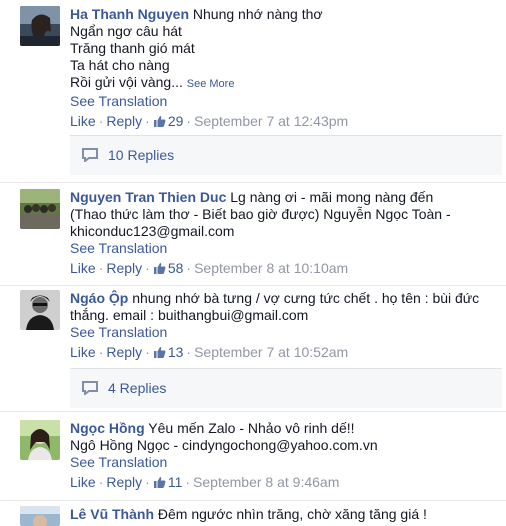  Describe the element at coordinates (129, 14) in the screenshot. I see `commenter-name: Ha Thanh Nguyen` at that location.